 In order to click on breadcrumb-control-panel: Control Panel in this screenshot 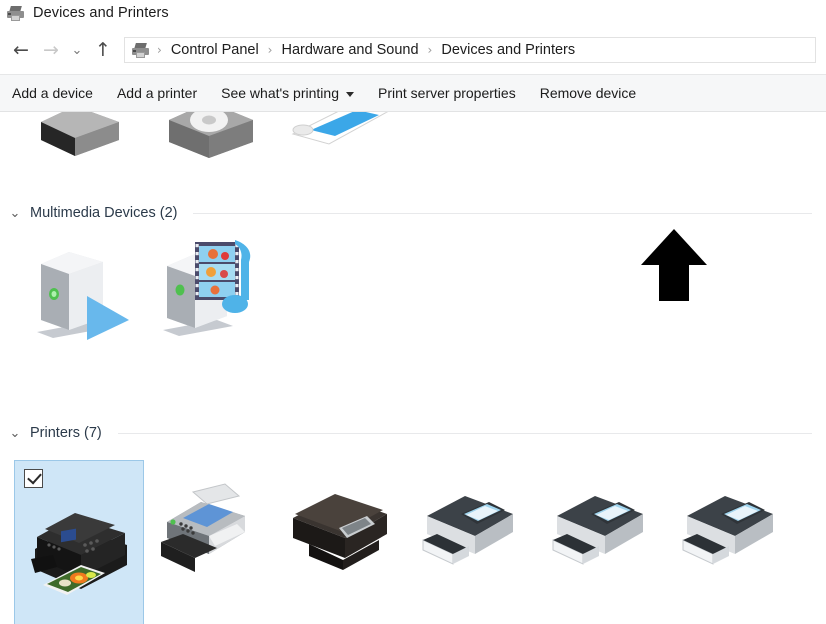, I will do `click(215, 50)`.